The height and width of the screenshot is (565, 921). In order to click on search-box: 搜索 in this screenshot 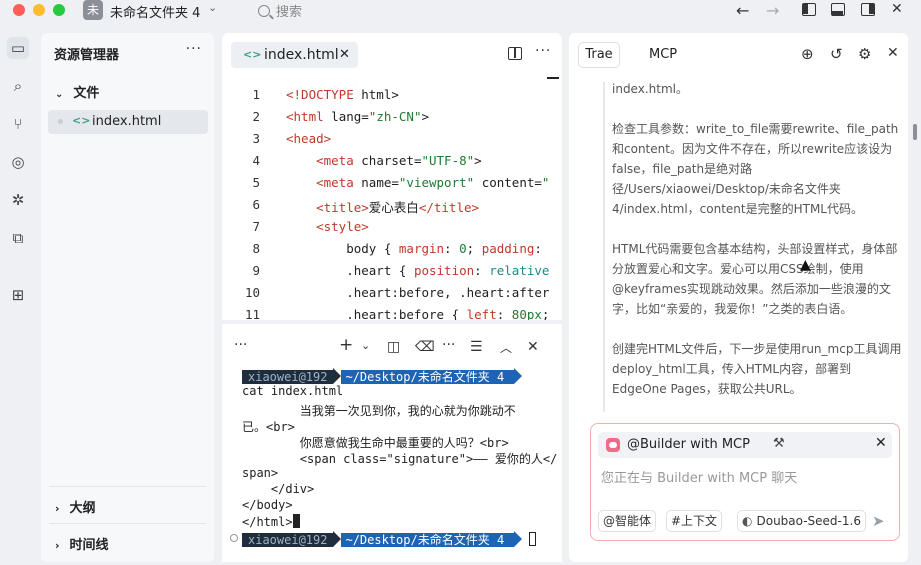, I will do `click(280, 10)`.